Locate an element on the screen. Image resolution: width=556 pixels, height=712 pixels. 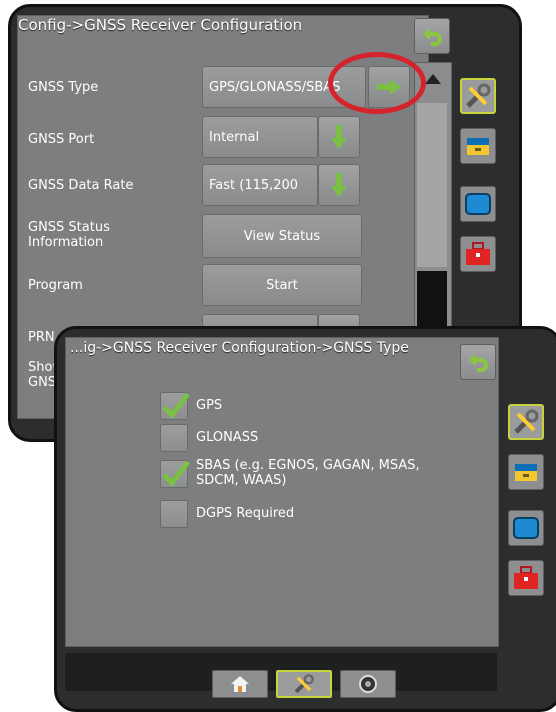
side-nav-display is located at coordinates (526, 528).